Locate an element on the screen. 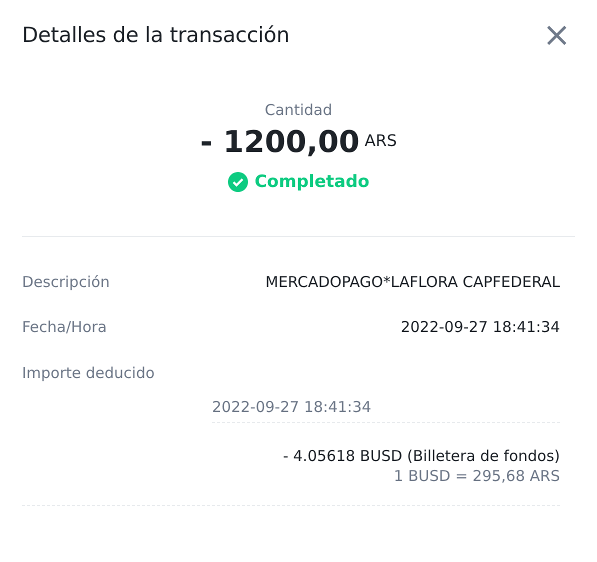 The width and height of the screenshot is (597, 562). exchange-rate: 1 BUSD = 295,68 ARS is located at coordinates (476, 475).